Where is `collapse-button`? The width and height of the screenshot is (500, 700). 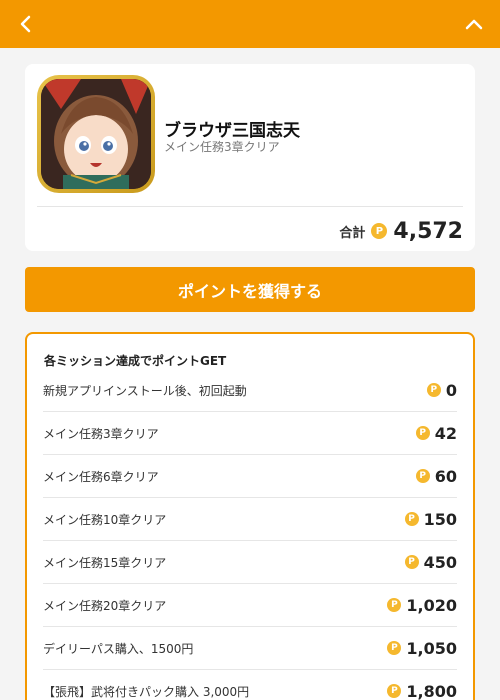
collapse-button is located at coordinates (474, 24).